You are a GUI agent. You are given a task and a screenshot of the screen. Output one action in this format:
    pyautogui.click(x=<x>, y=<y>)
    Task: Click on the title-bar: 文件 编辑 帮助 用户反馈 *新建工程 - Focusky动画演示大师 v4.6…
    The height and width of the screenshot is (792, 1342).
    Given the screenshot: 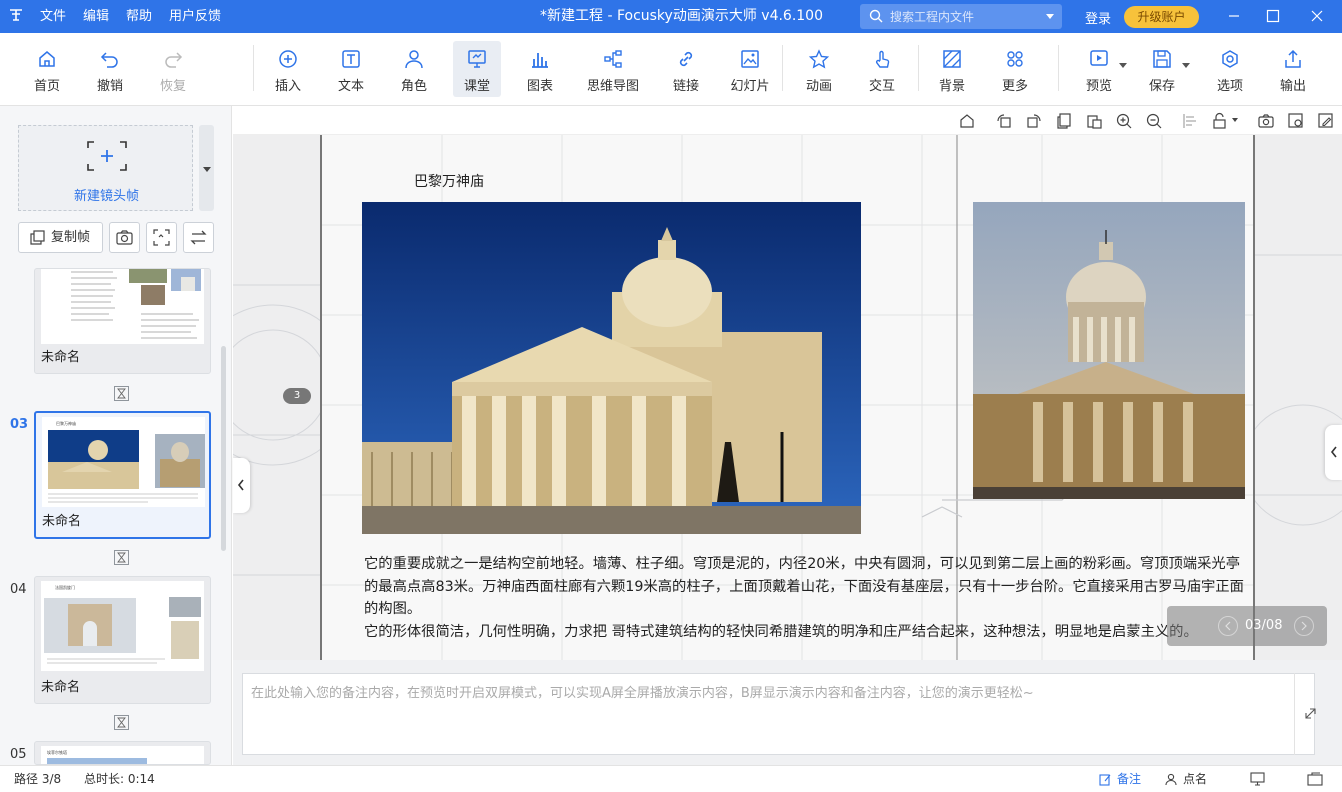 What is the action you would take?
    pyautogui.click(x=671, y=16)
    